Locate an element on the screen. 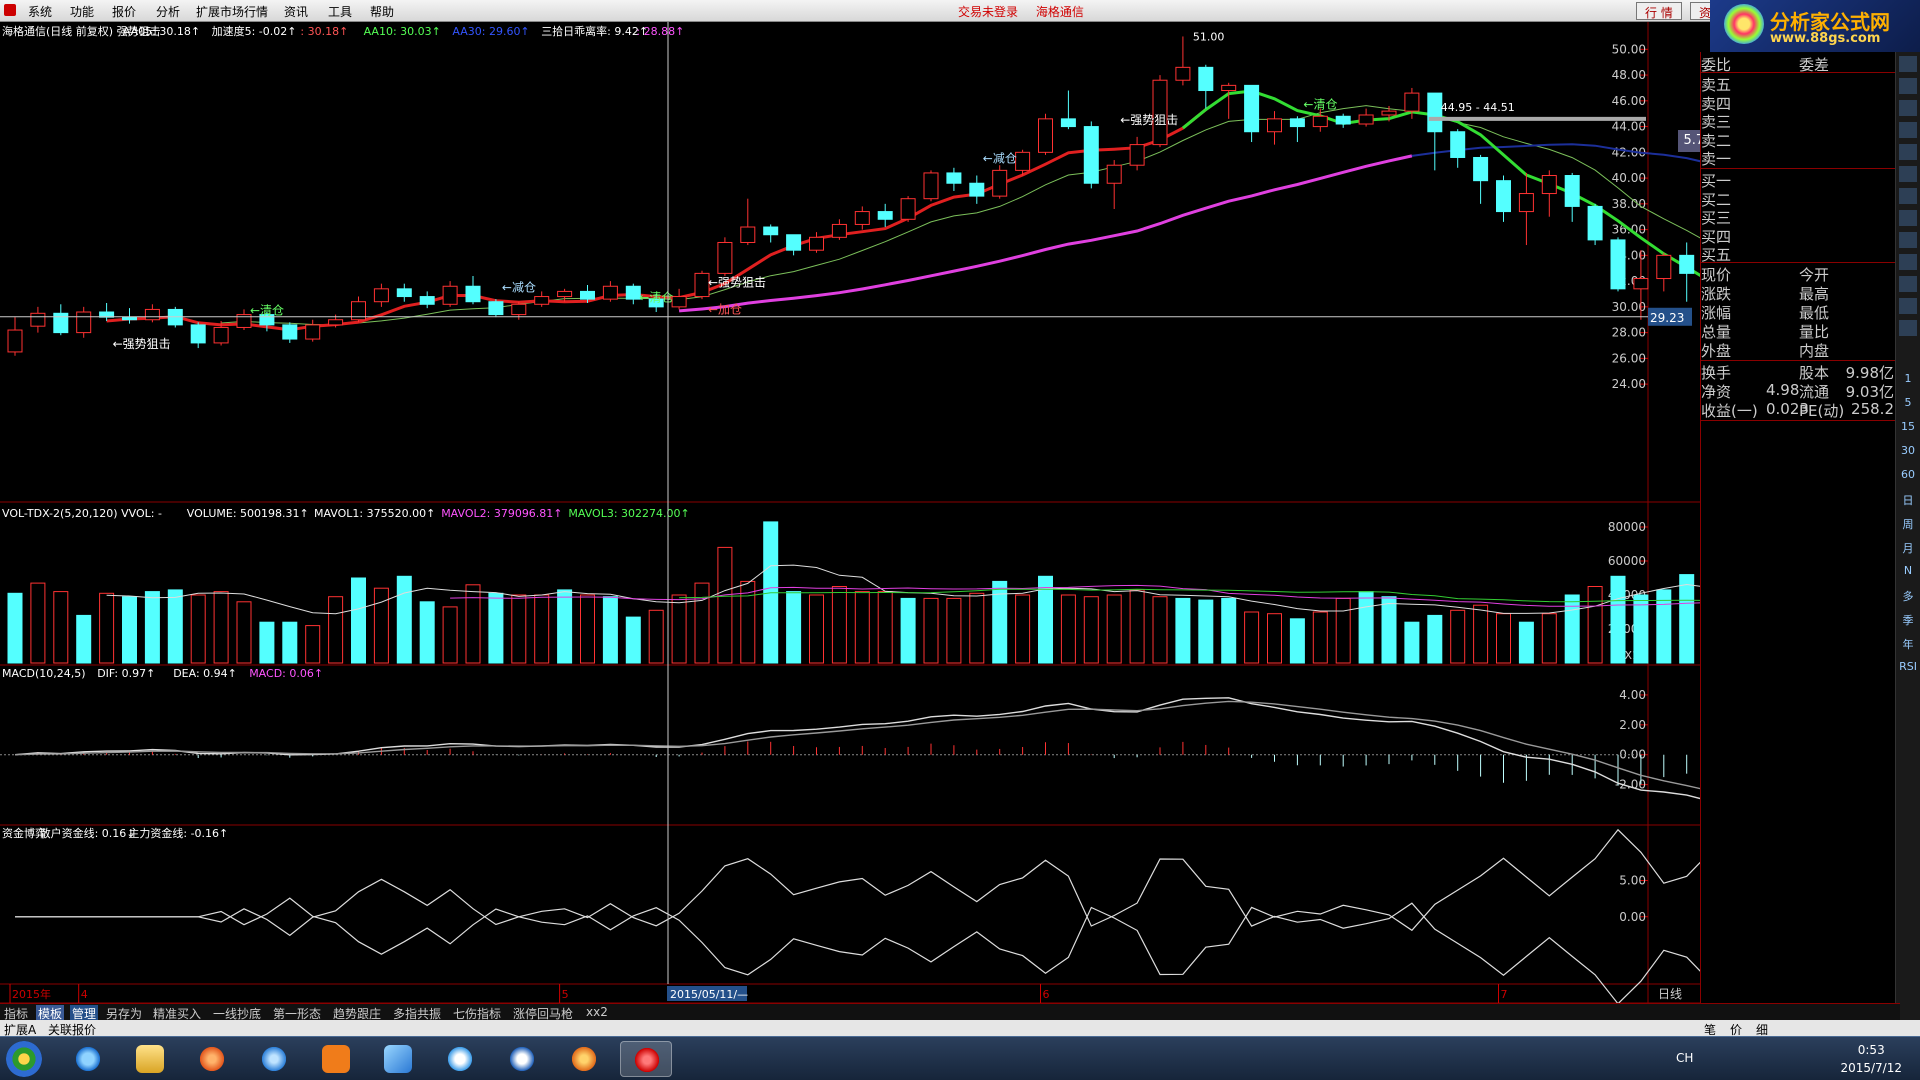  app-logo-icon is located at coordinates (10, 10).